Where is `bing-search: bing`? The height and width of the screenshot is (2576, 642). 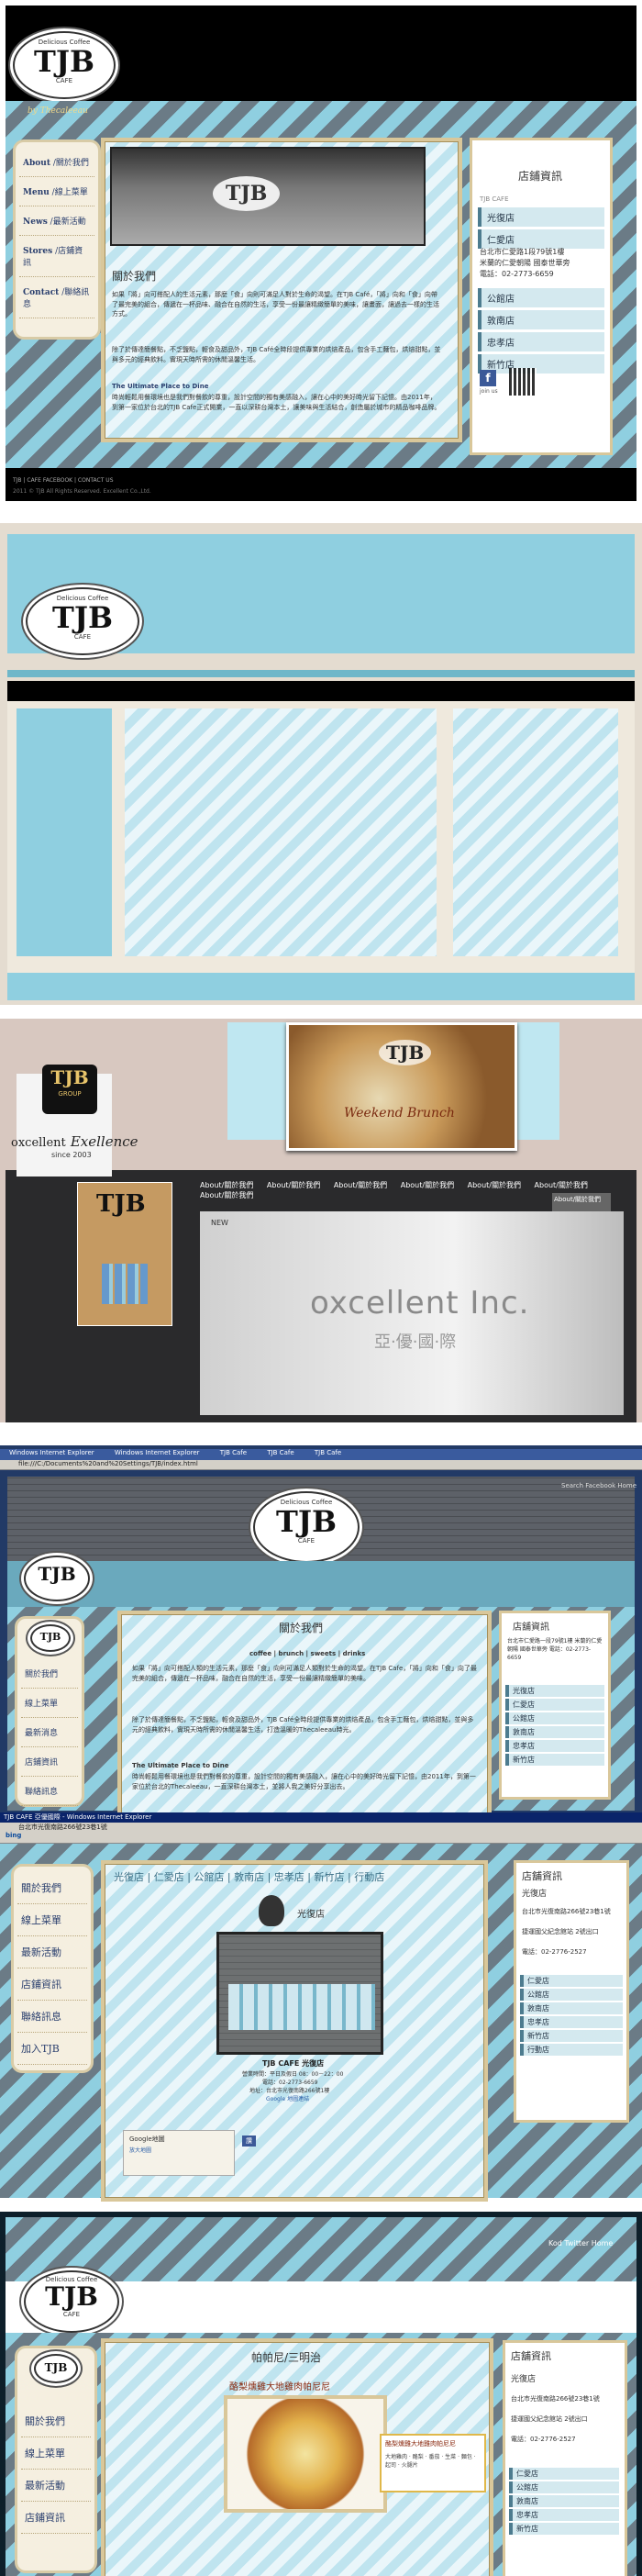
bing-search: bing is located at coordinates (13, 1835).